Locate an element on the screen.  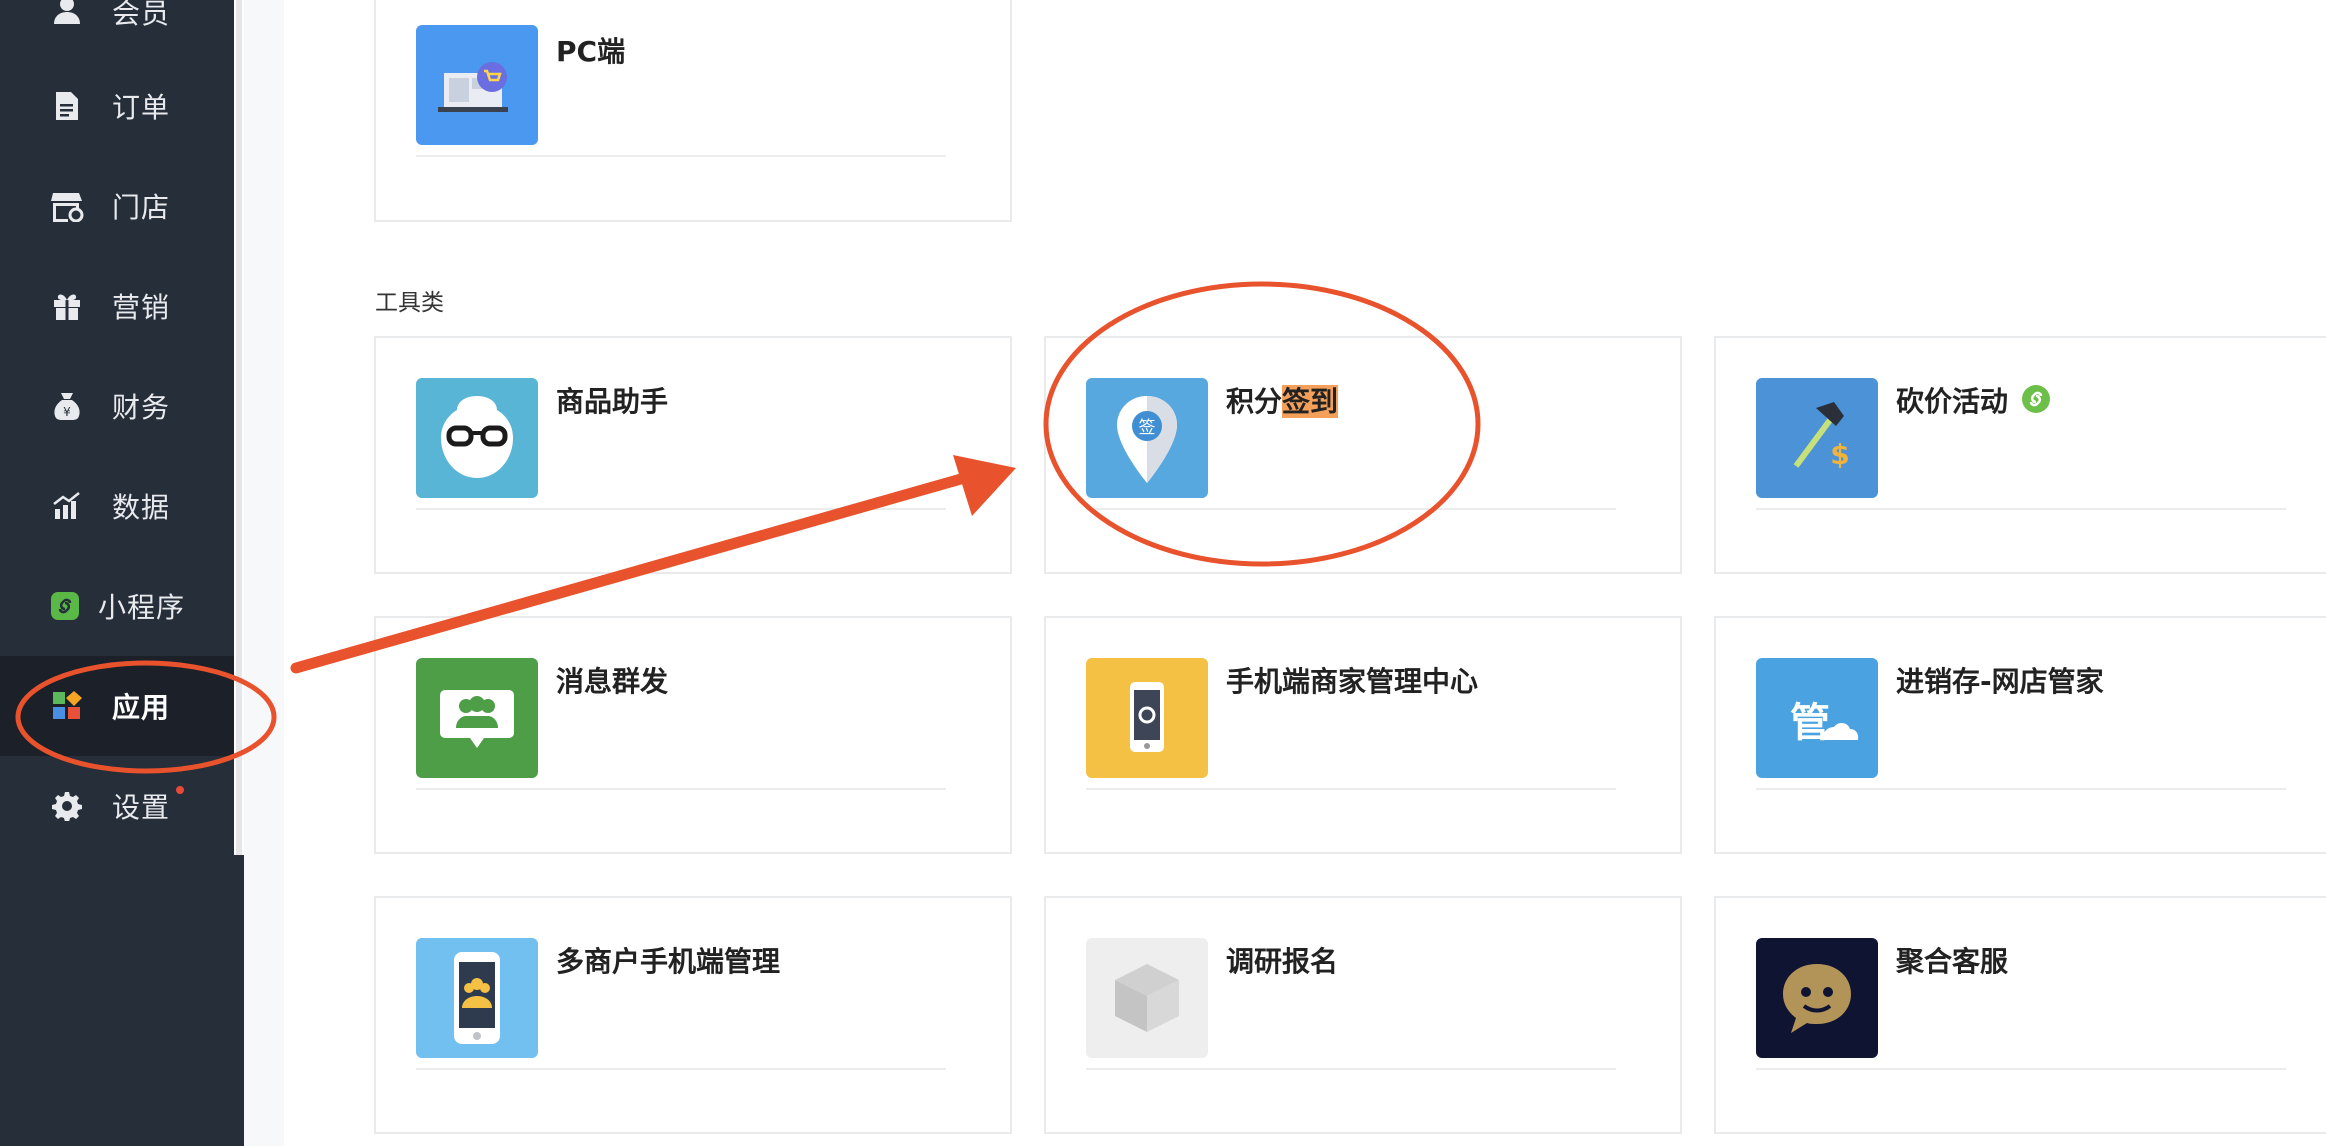
svg-text: 签 is located at coordinates (1147, 428).